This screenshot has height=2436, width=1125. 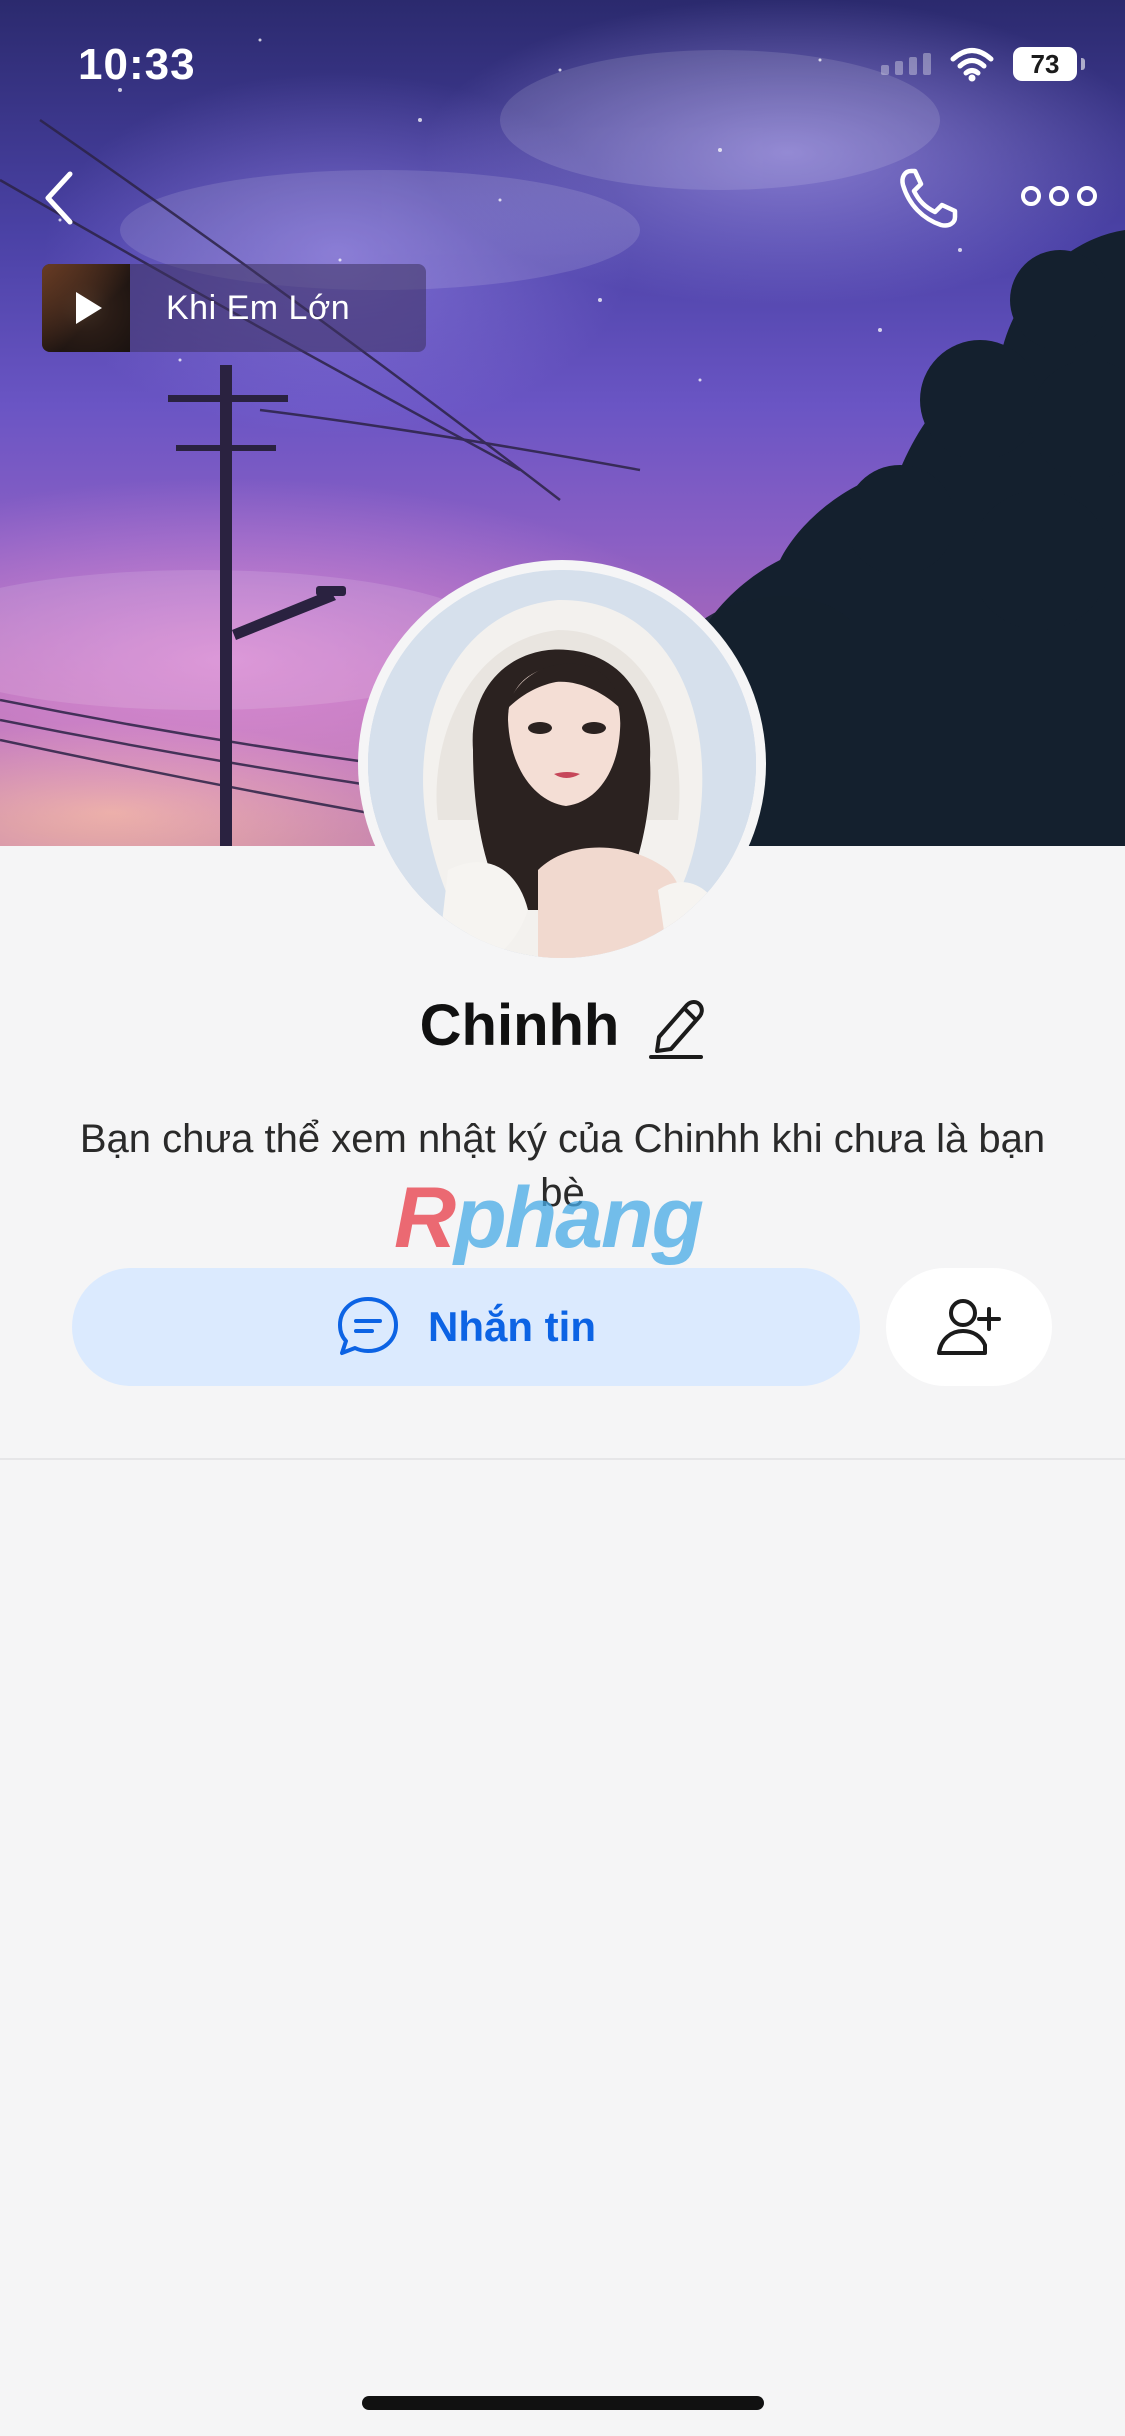 I want to click on music-thumbnail, so click(x=86, y=308).